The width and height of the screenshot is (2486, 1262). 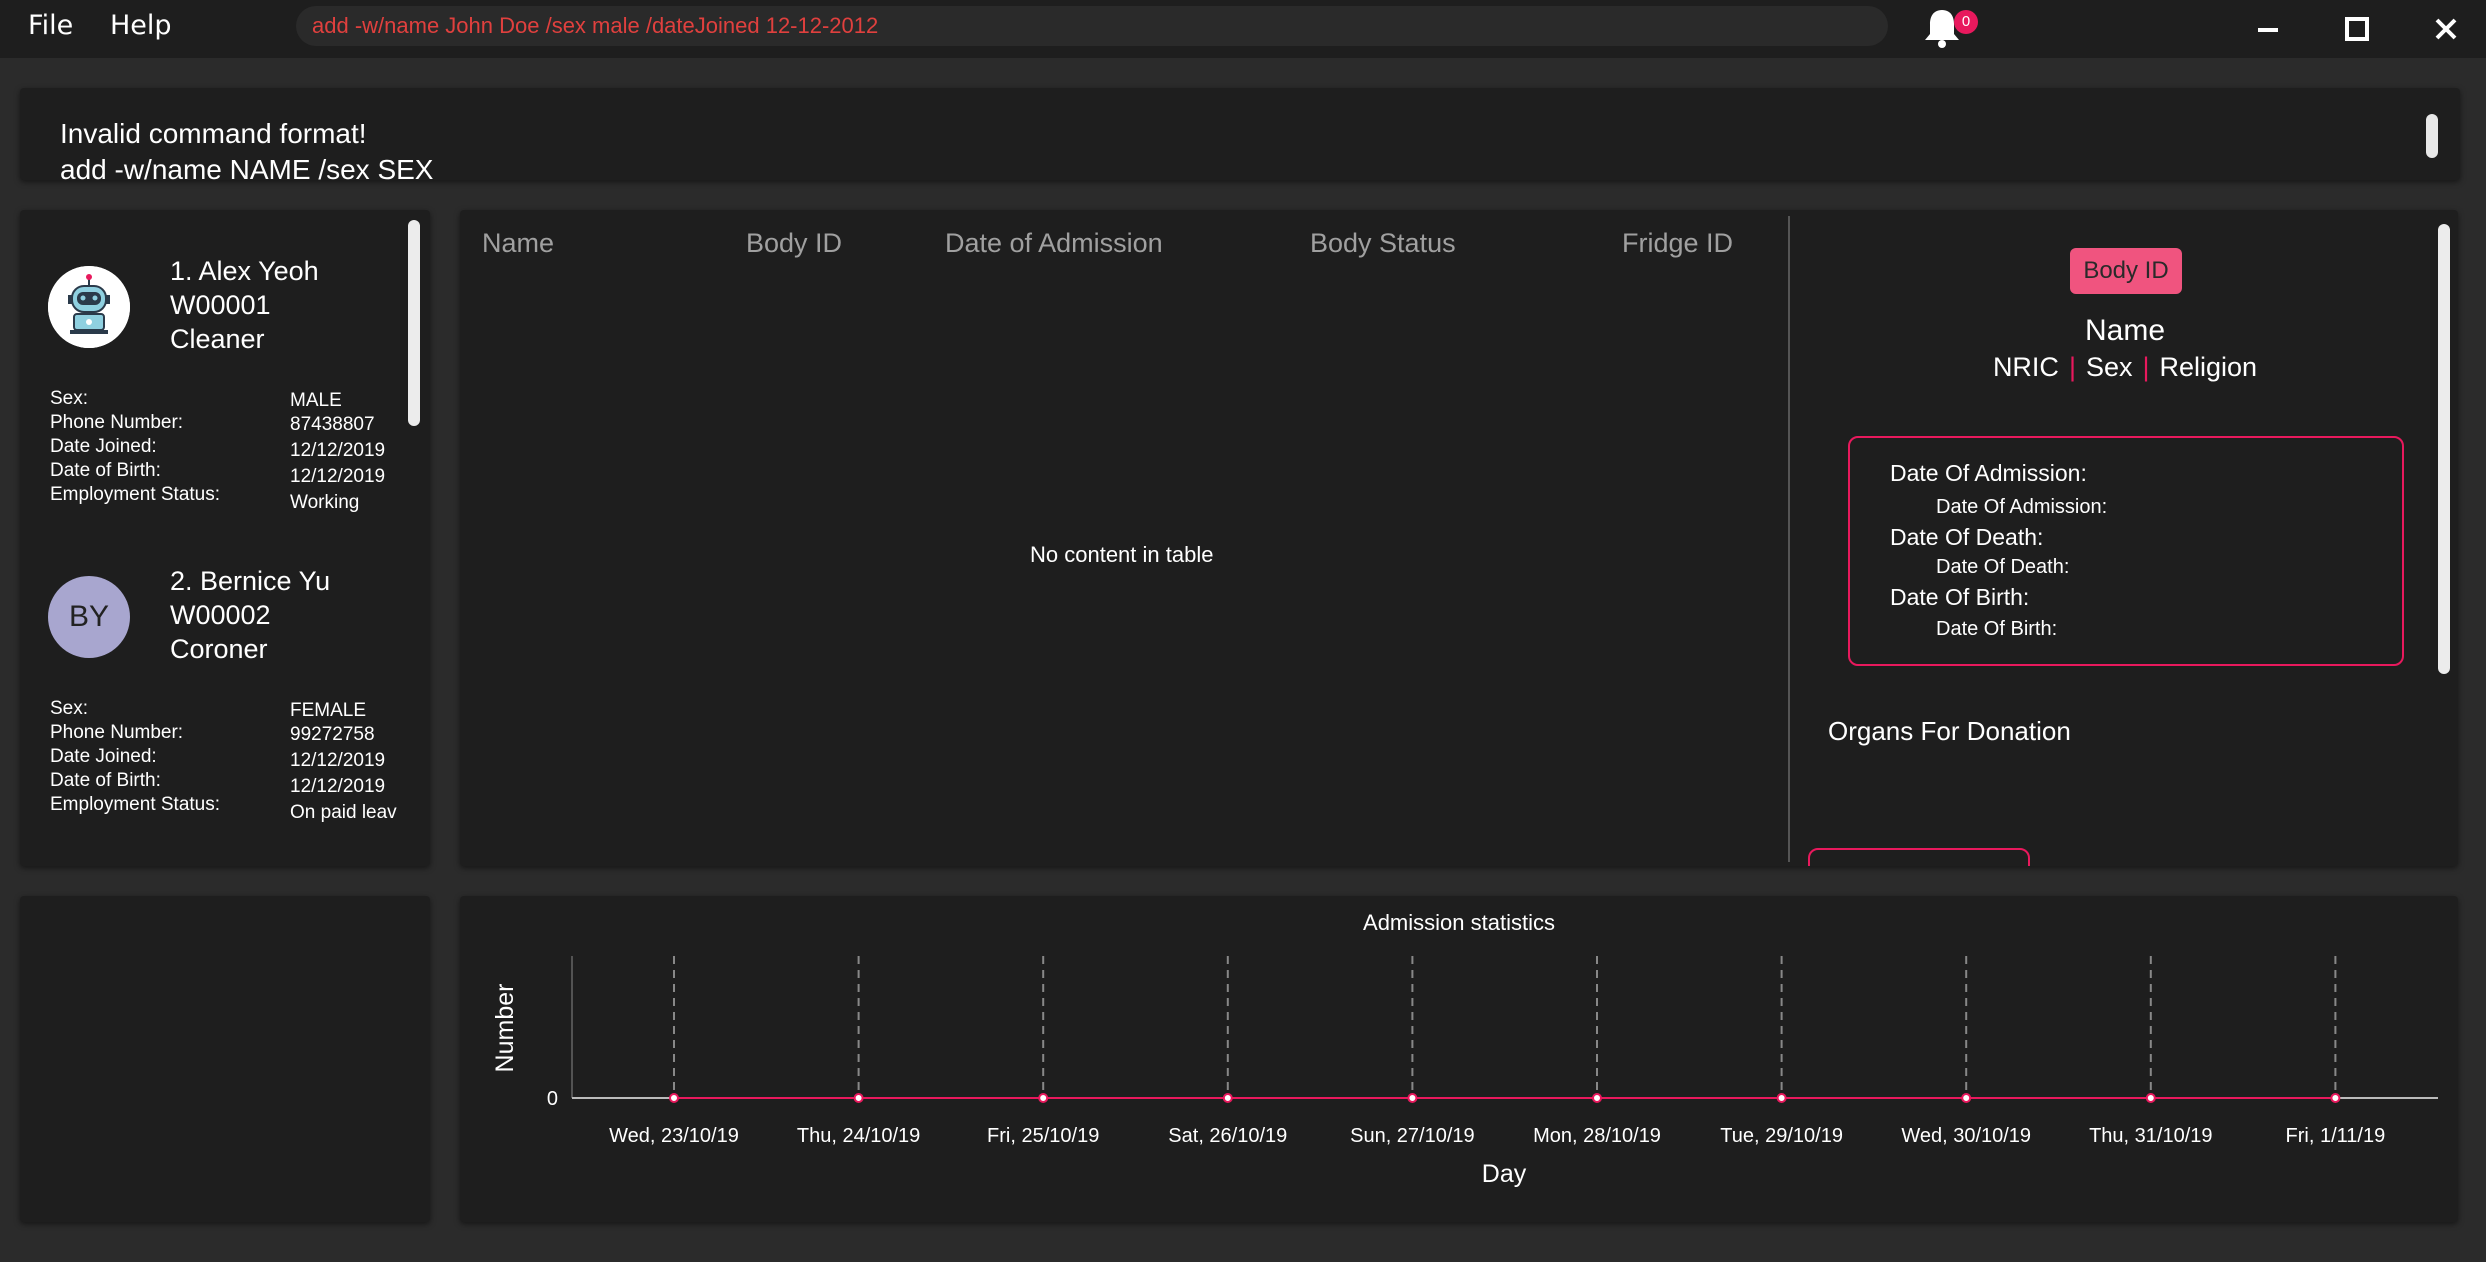 What do you see at coordinates (1949, 731) in the screenshot?
I see `organs-for-donation-label: Organs For Donation` at bounding box center [1949, 731].